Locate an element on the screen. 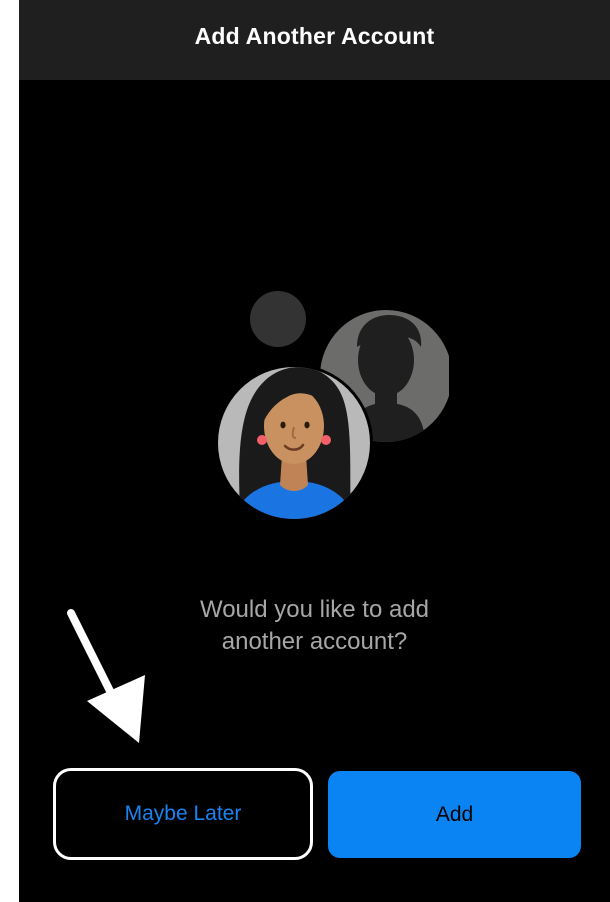 The image size is (610, 902). maybe-later-button: Maybe Later is located at coordinates (183, 814).